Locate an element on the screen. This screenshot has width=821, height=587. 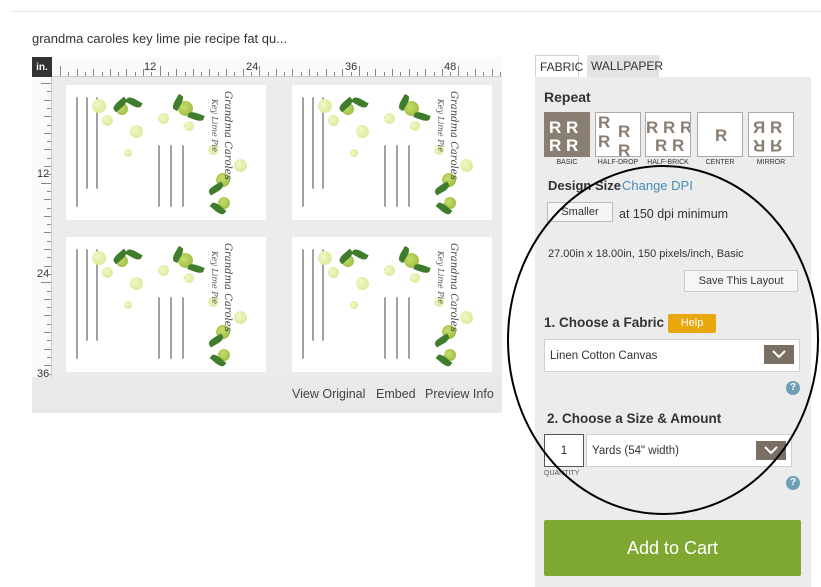
design-tile: Grandma Caroles Key Lime Pie is located at coordinates (392, 304).